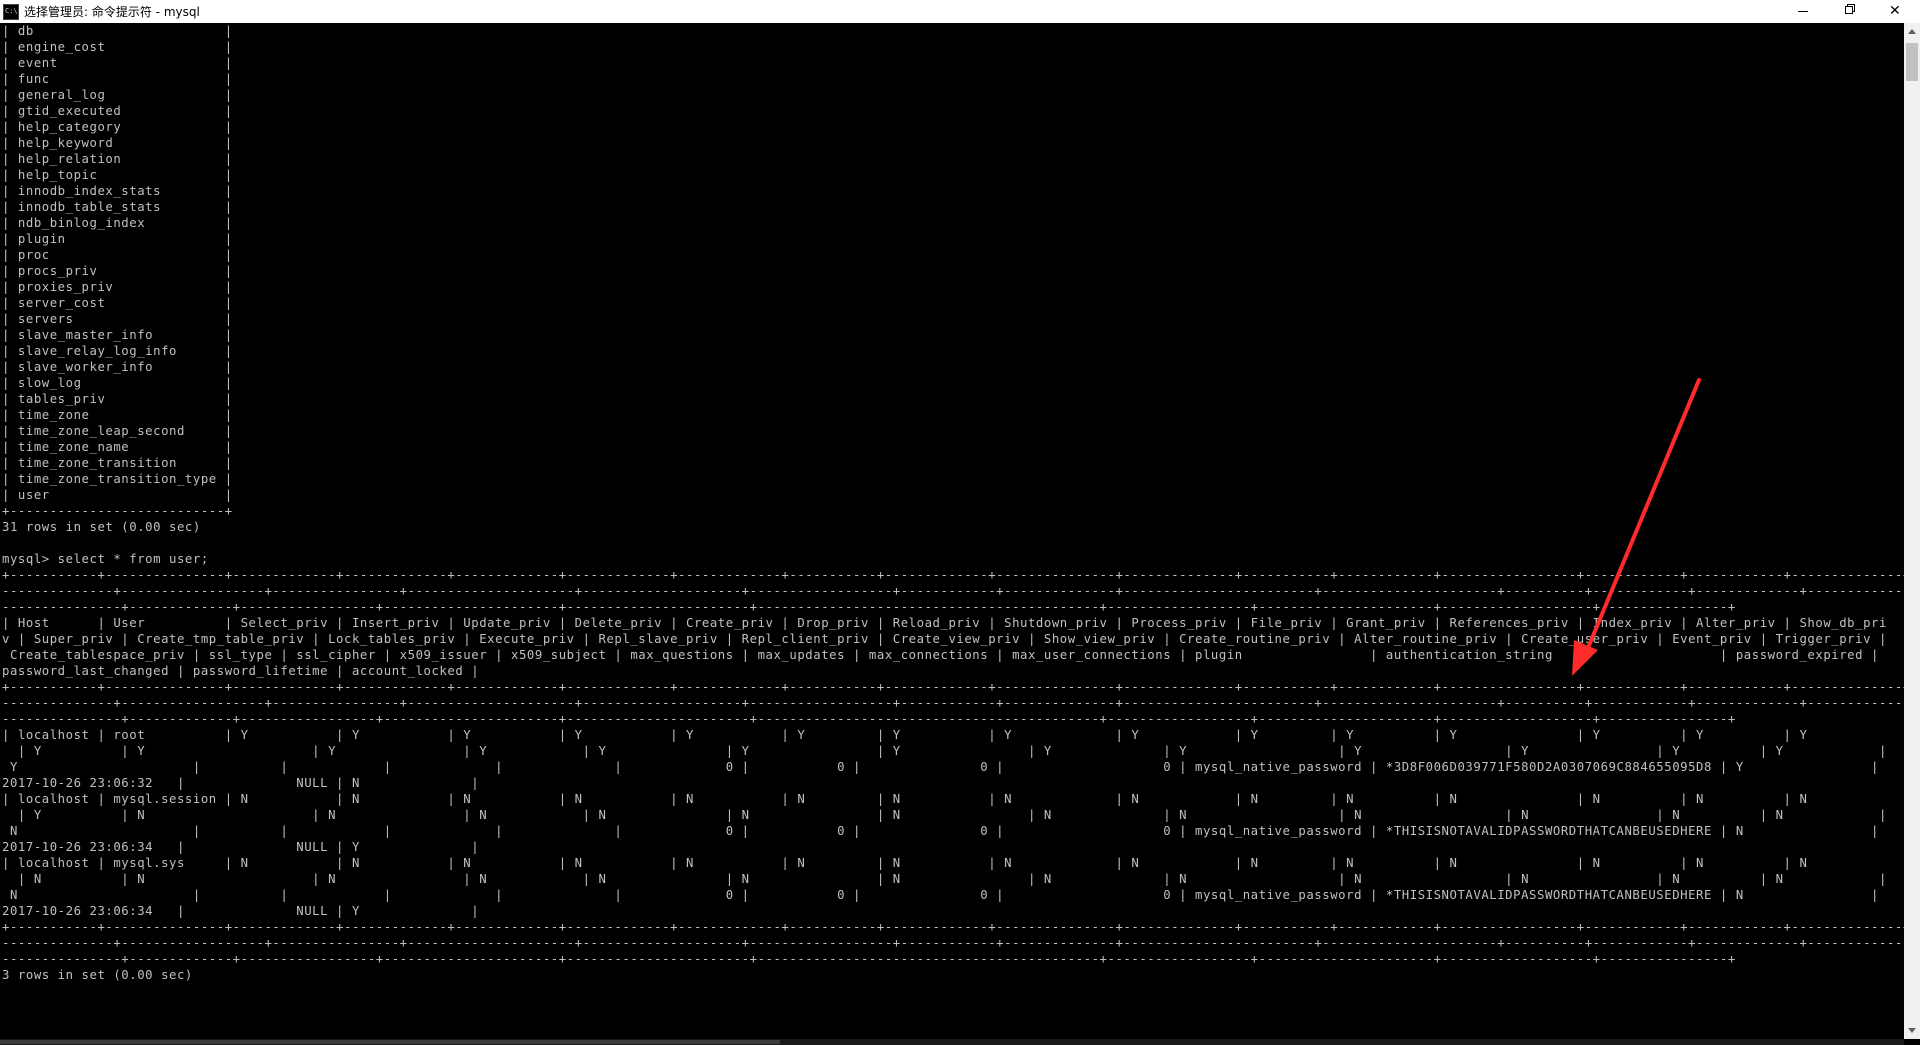 Image resolution: width=1920 pixels, height=1045 pixels. What do you see at coordinates (11, 11) in the screenshot?
I see `cmd-icon` at bounding box center [11, 11].